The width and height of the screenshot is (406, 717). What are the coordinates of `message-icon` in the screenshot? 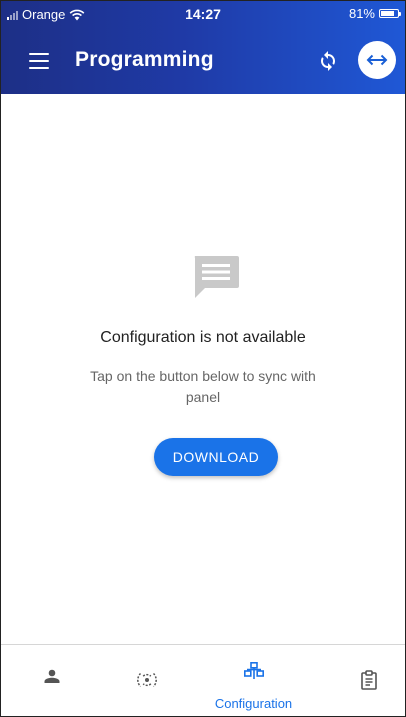 It's located at (216, 277).